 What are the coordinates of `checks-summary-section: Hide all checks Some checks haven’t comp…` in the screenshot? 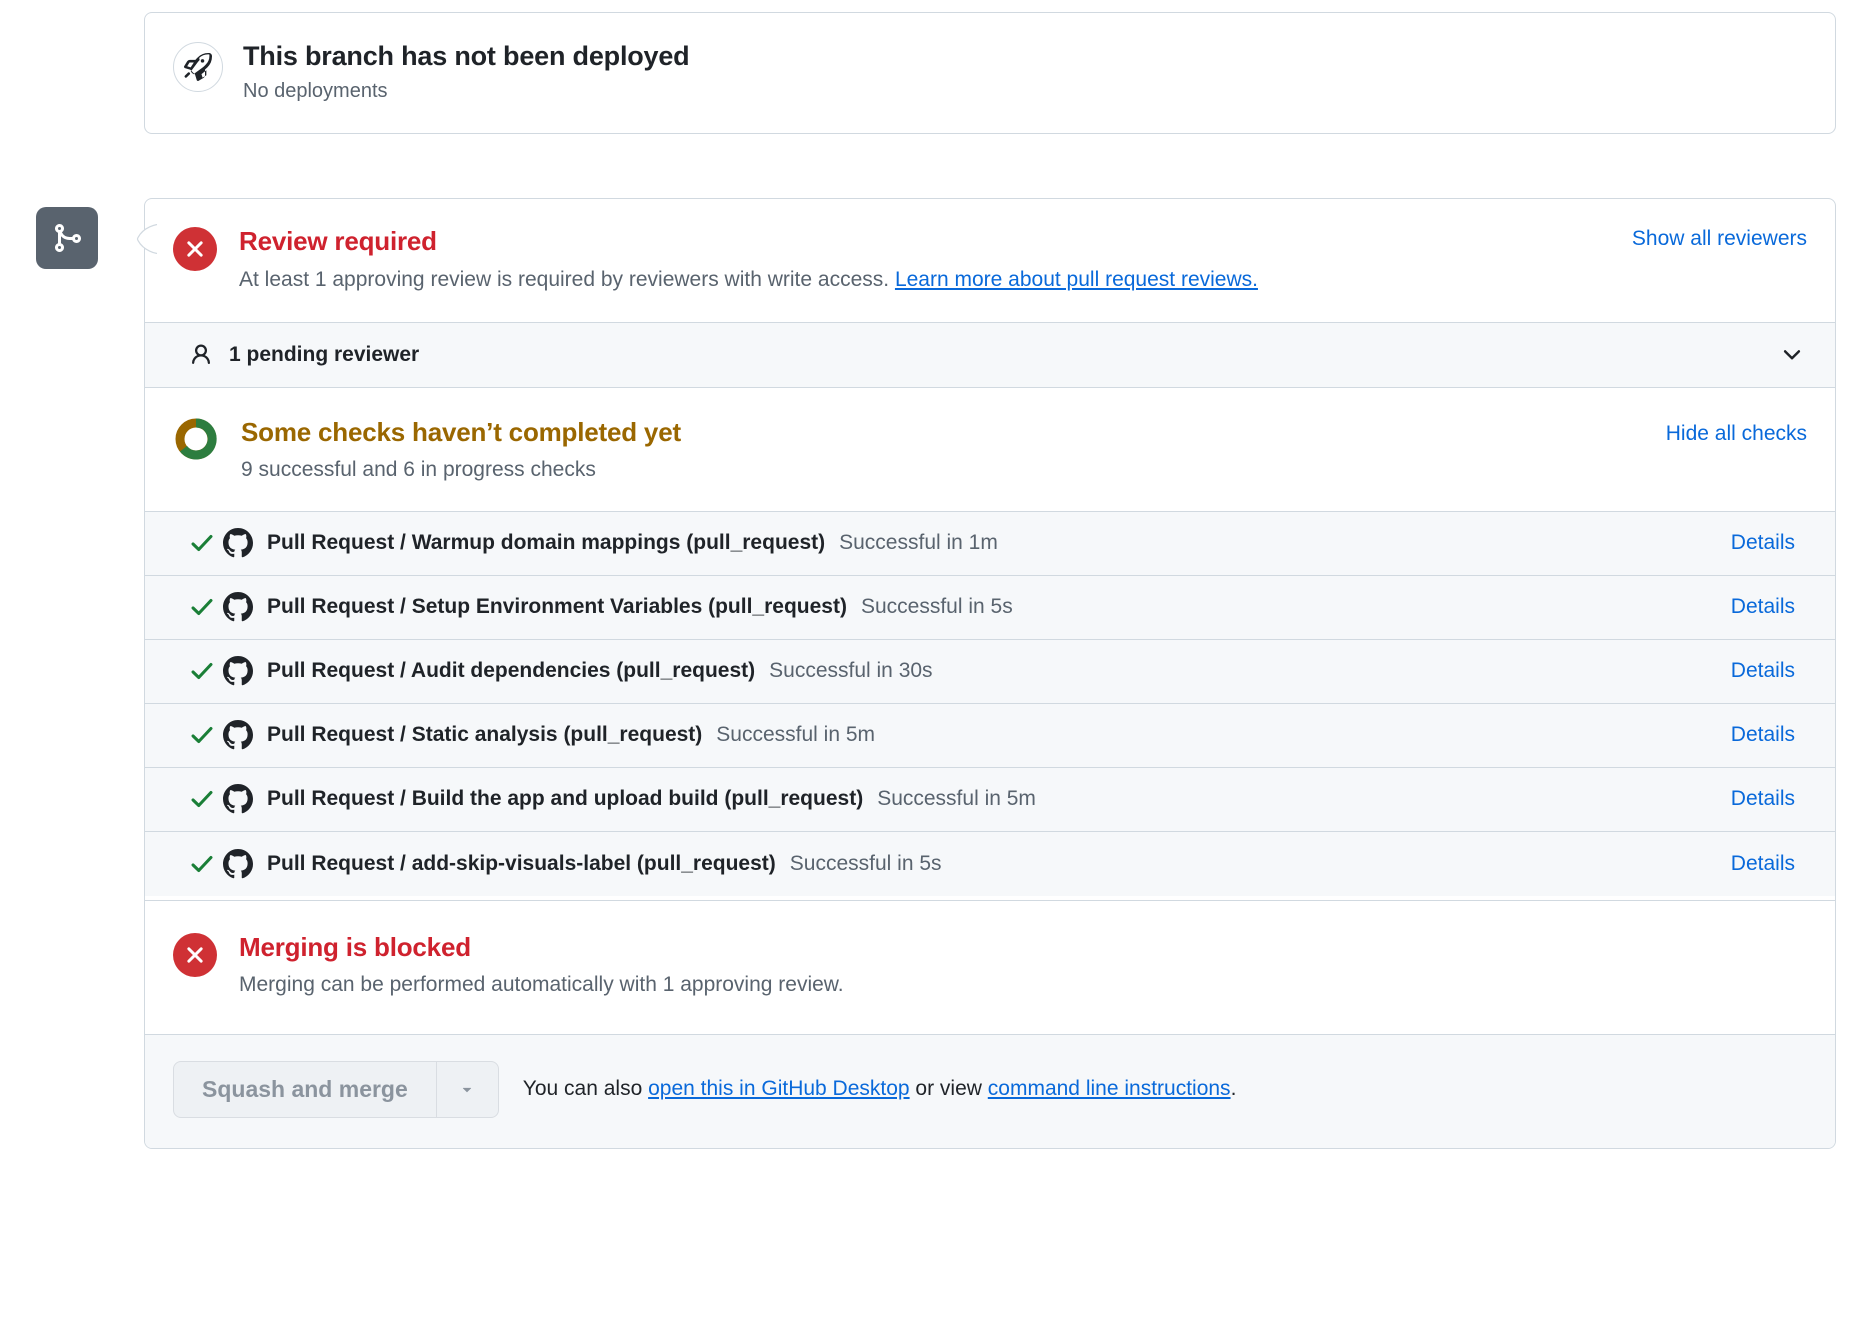 It's located at (990, 450).